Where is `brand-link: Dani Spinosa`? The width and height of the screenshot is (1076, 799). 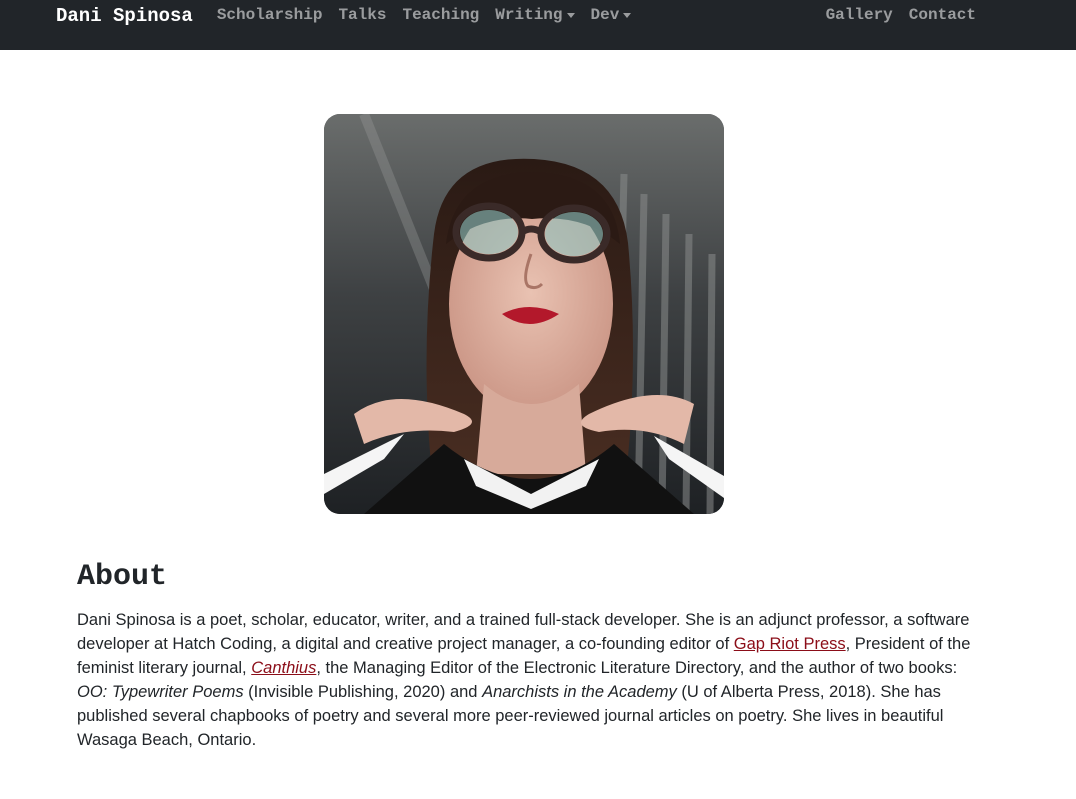
brand-link: Dani Spinosa is located at coordinates (124, 16).